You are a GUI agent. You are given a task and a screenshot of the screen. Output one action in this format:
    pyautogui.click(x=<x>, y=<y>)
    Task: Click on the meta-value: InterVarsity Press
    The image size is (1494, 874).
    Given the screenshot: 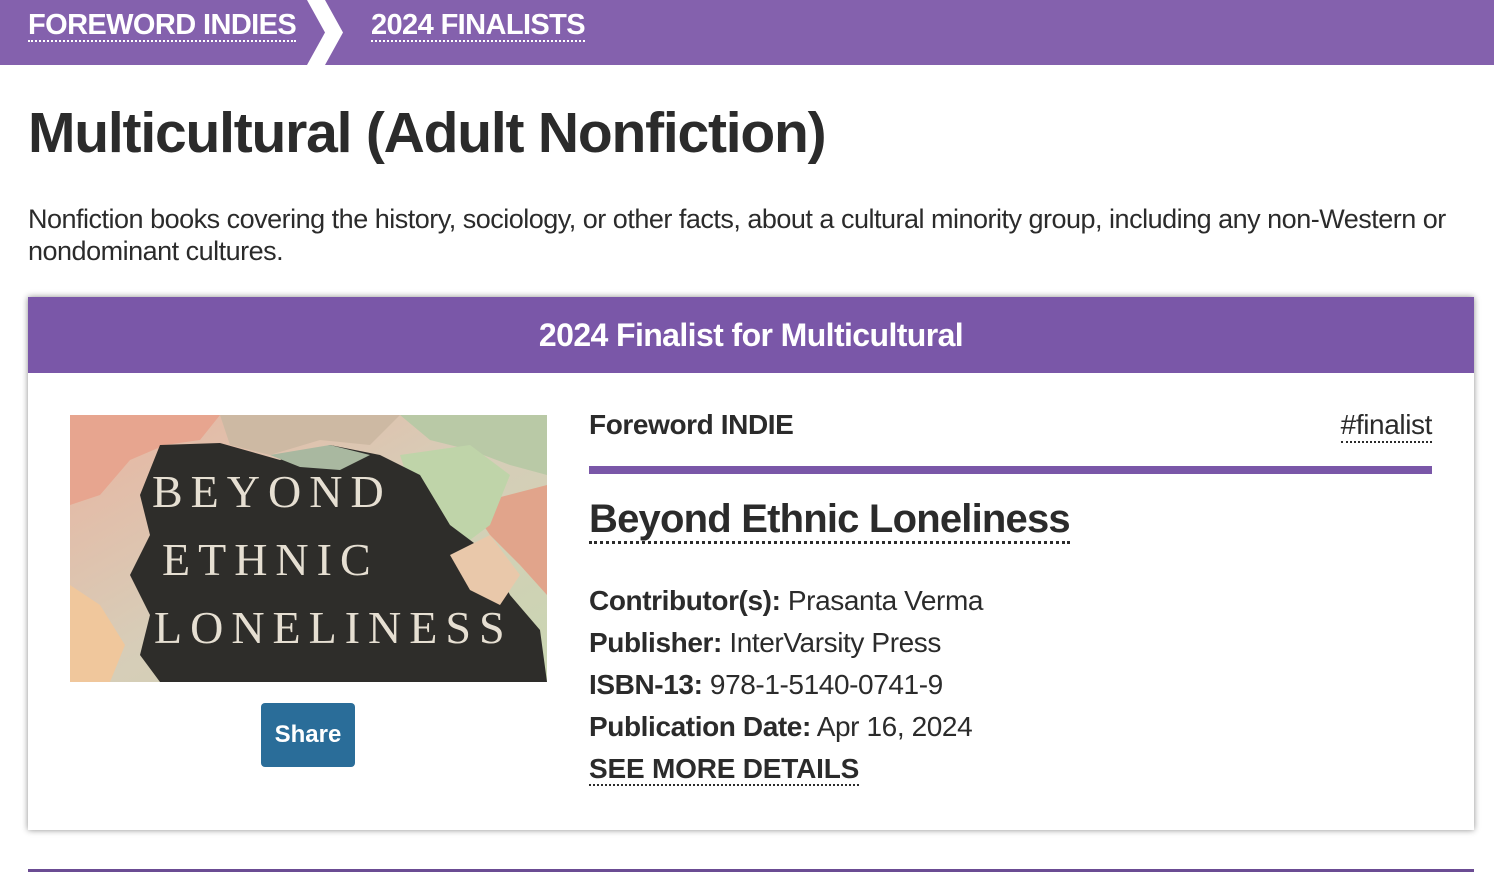 What is the action you would take?
    pyautogui.click(x=835, y=642)
    